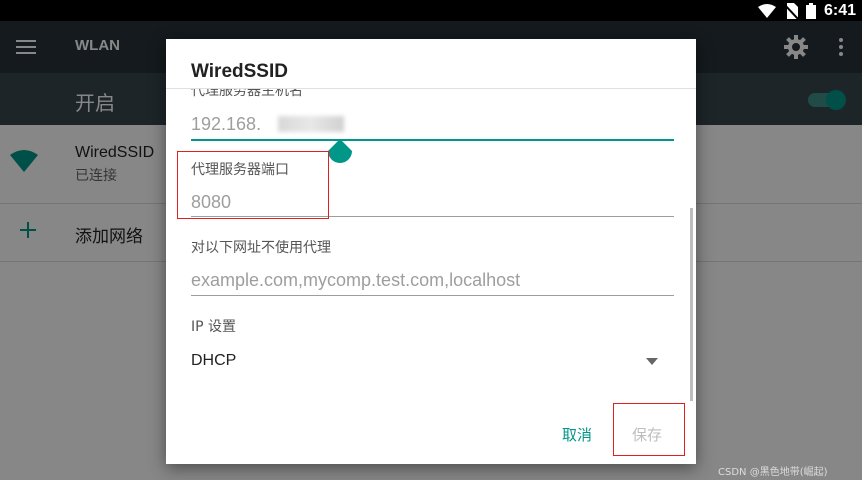 The width and height of the screenshot is (862, 480). I want to click on watermark: CSDN @黑色地带(崛起), so click(773, 472).